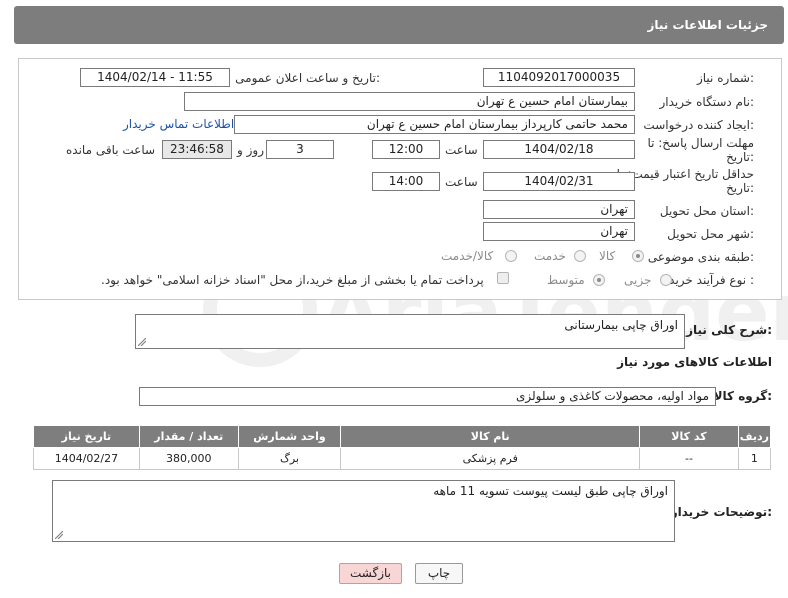 This screenshot has height=598, width=788. Describe the element at coordinates (188, 458) in the screenshot. I see `cell-quantity: 380,000` at that location.